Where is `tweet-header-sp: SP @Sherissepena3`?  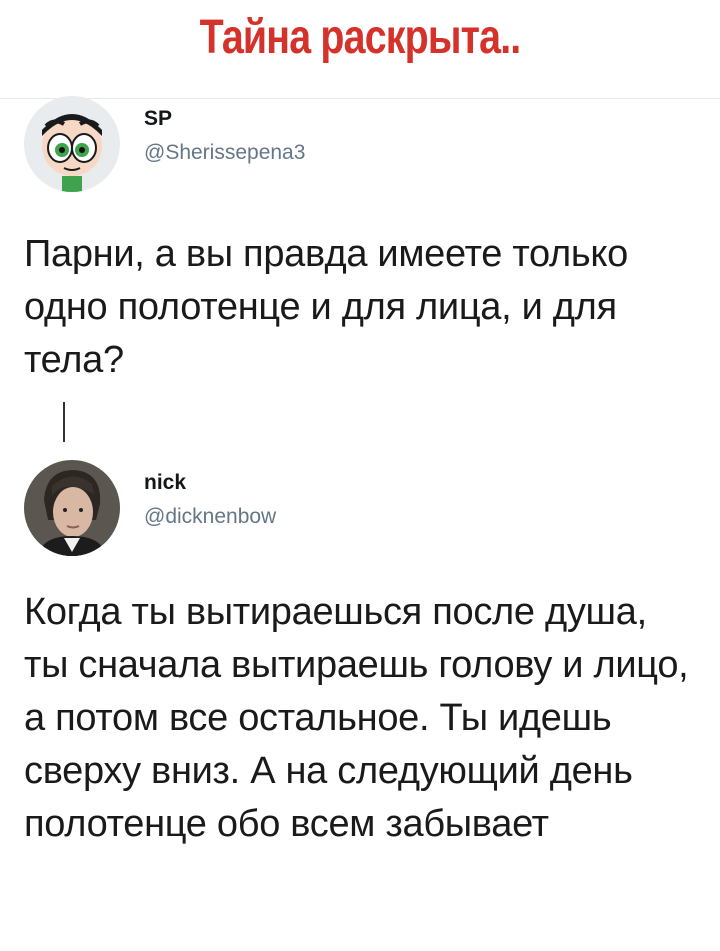 tweet-header-sp: SP @Sherissepena3 is located at coordinates (354, 151).